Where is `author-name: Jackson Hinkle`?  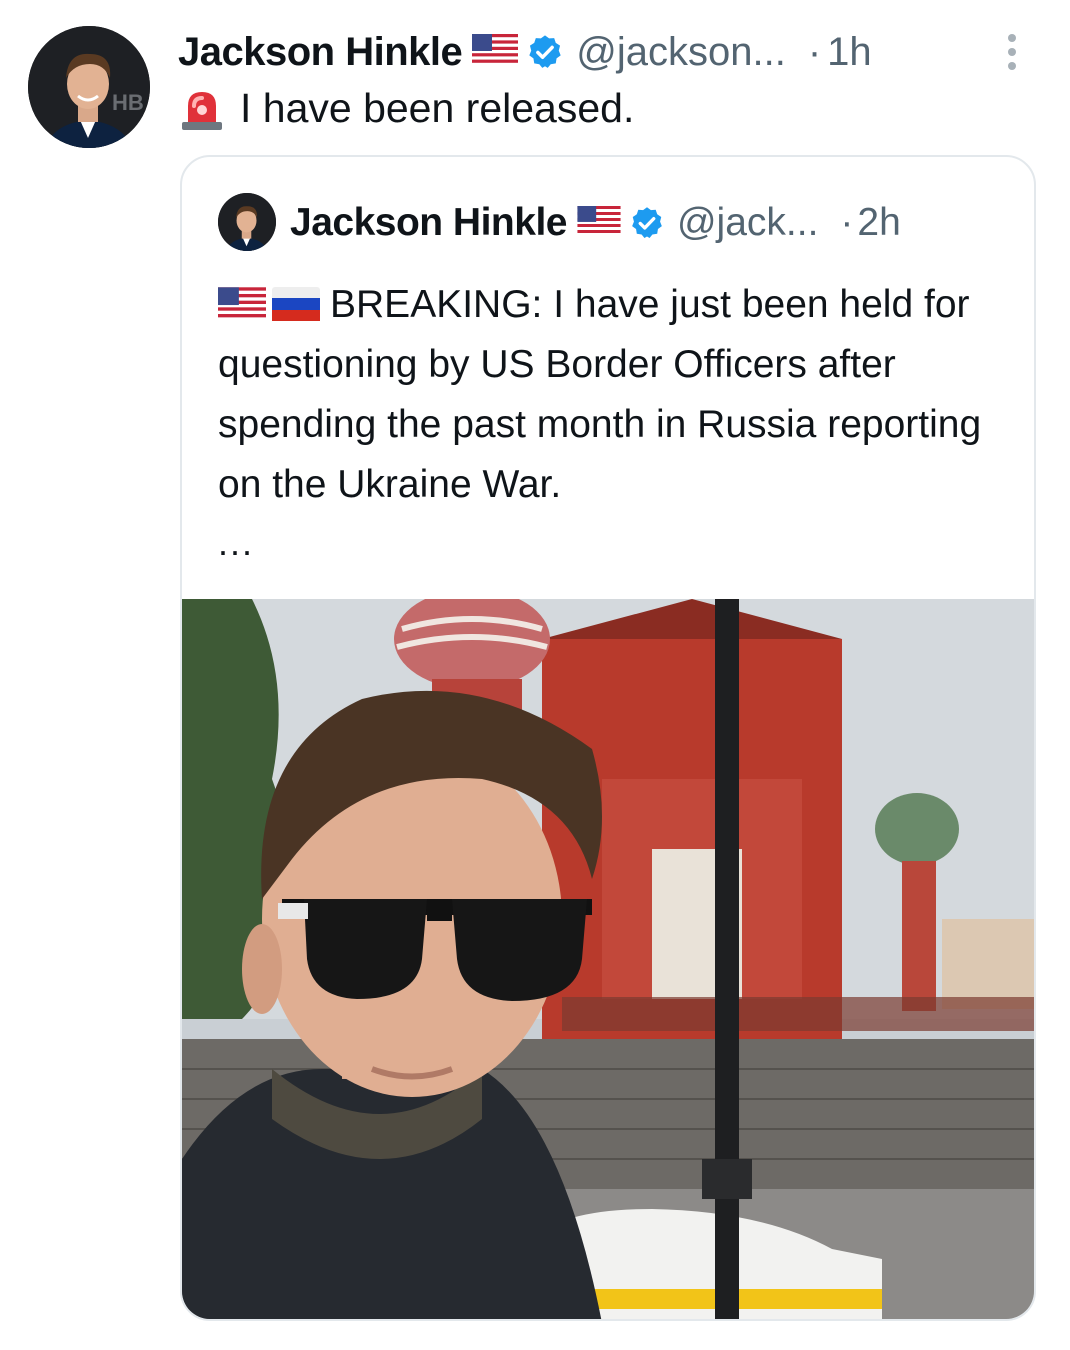 author-name: Jackson Hinkle is located at coordinates (320, 52).